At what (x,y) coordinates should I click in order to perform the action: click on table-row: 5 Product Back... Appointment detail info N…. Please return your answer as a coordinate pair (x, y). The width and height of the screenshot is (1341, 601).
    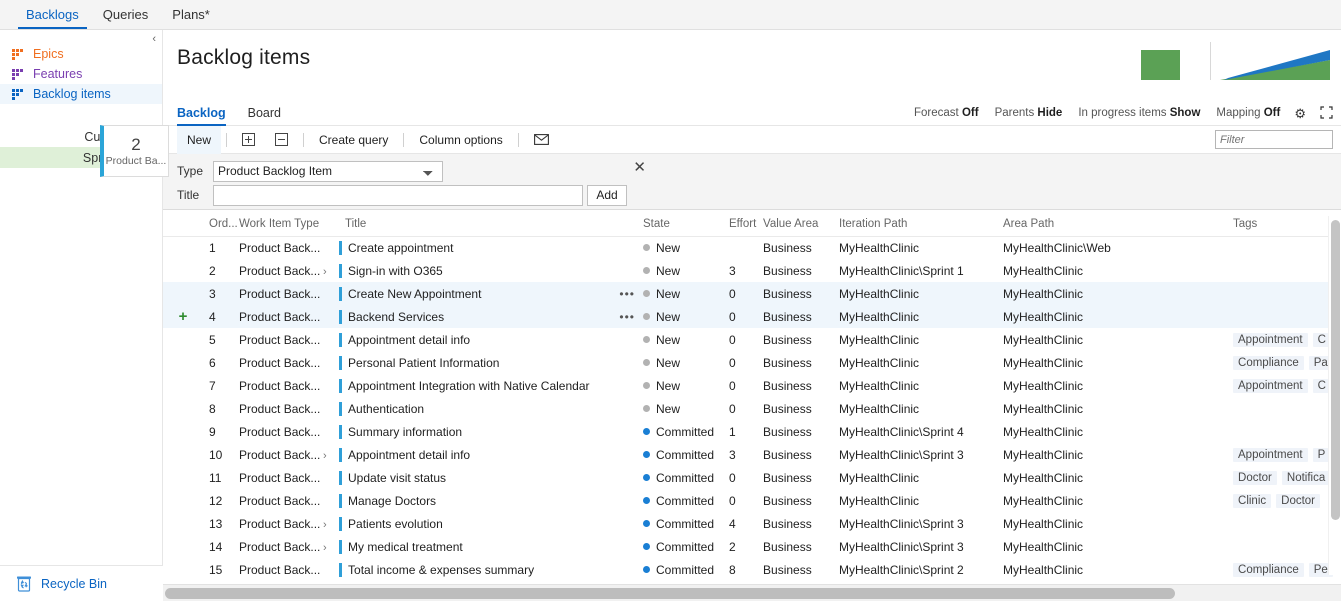
    Looking at the image, I should click on (752, 339).